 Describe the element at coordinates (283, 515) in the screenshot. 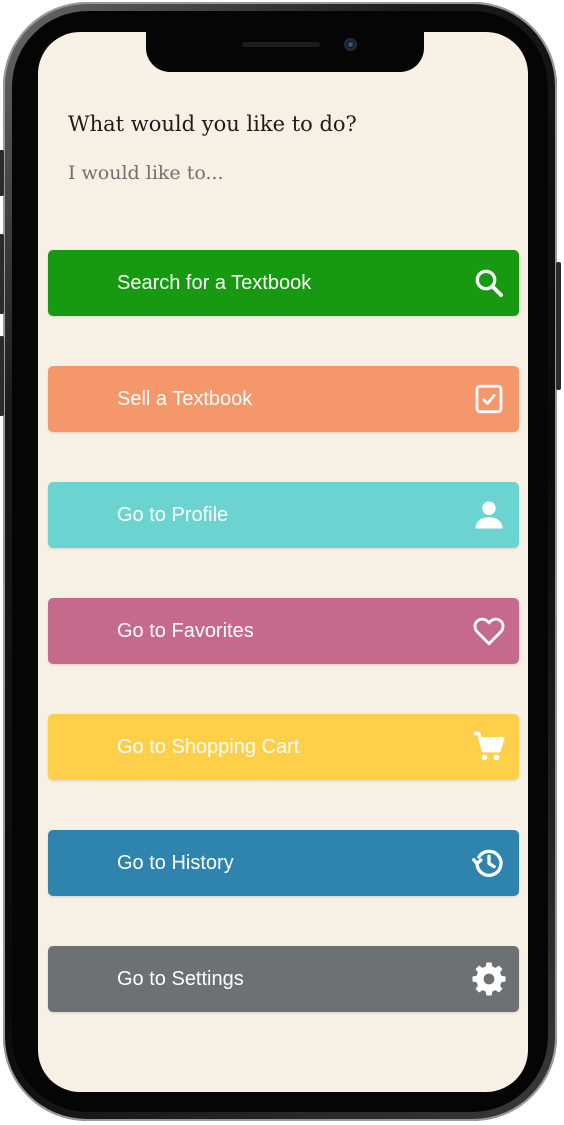

I see `profile-button: Go to Profile` at that location.